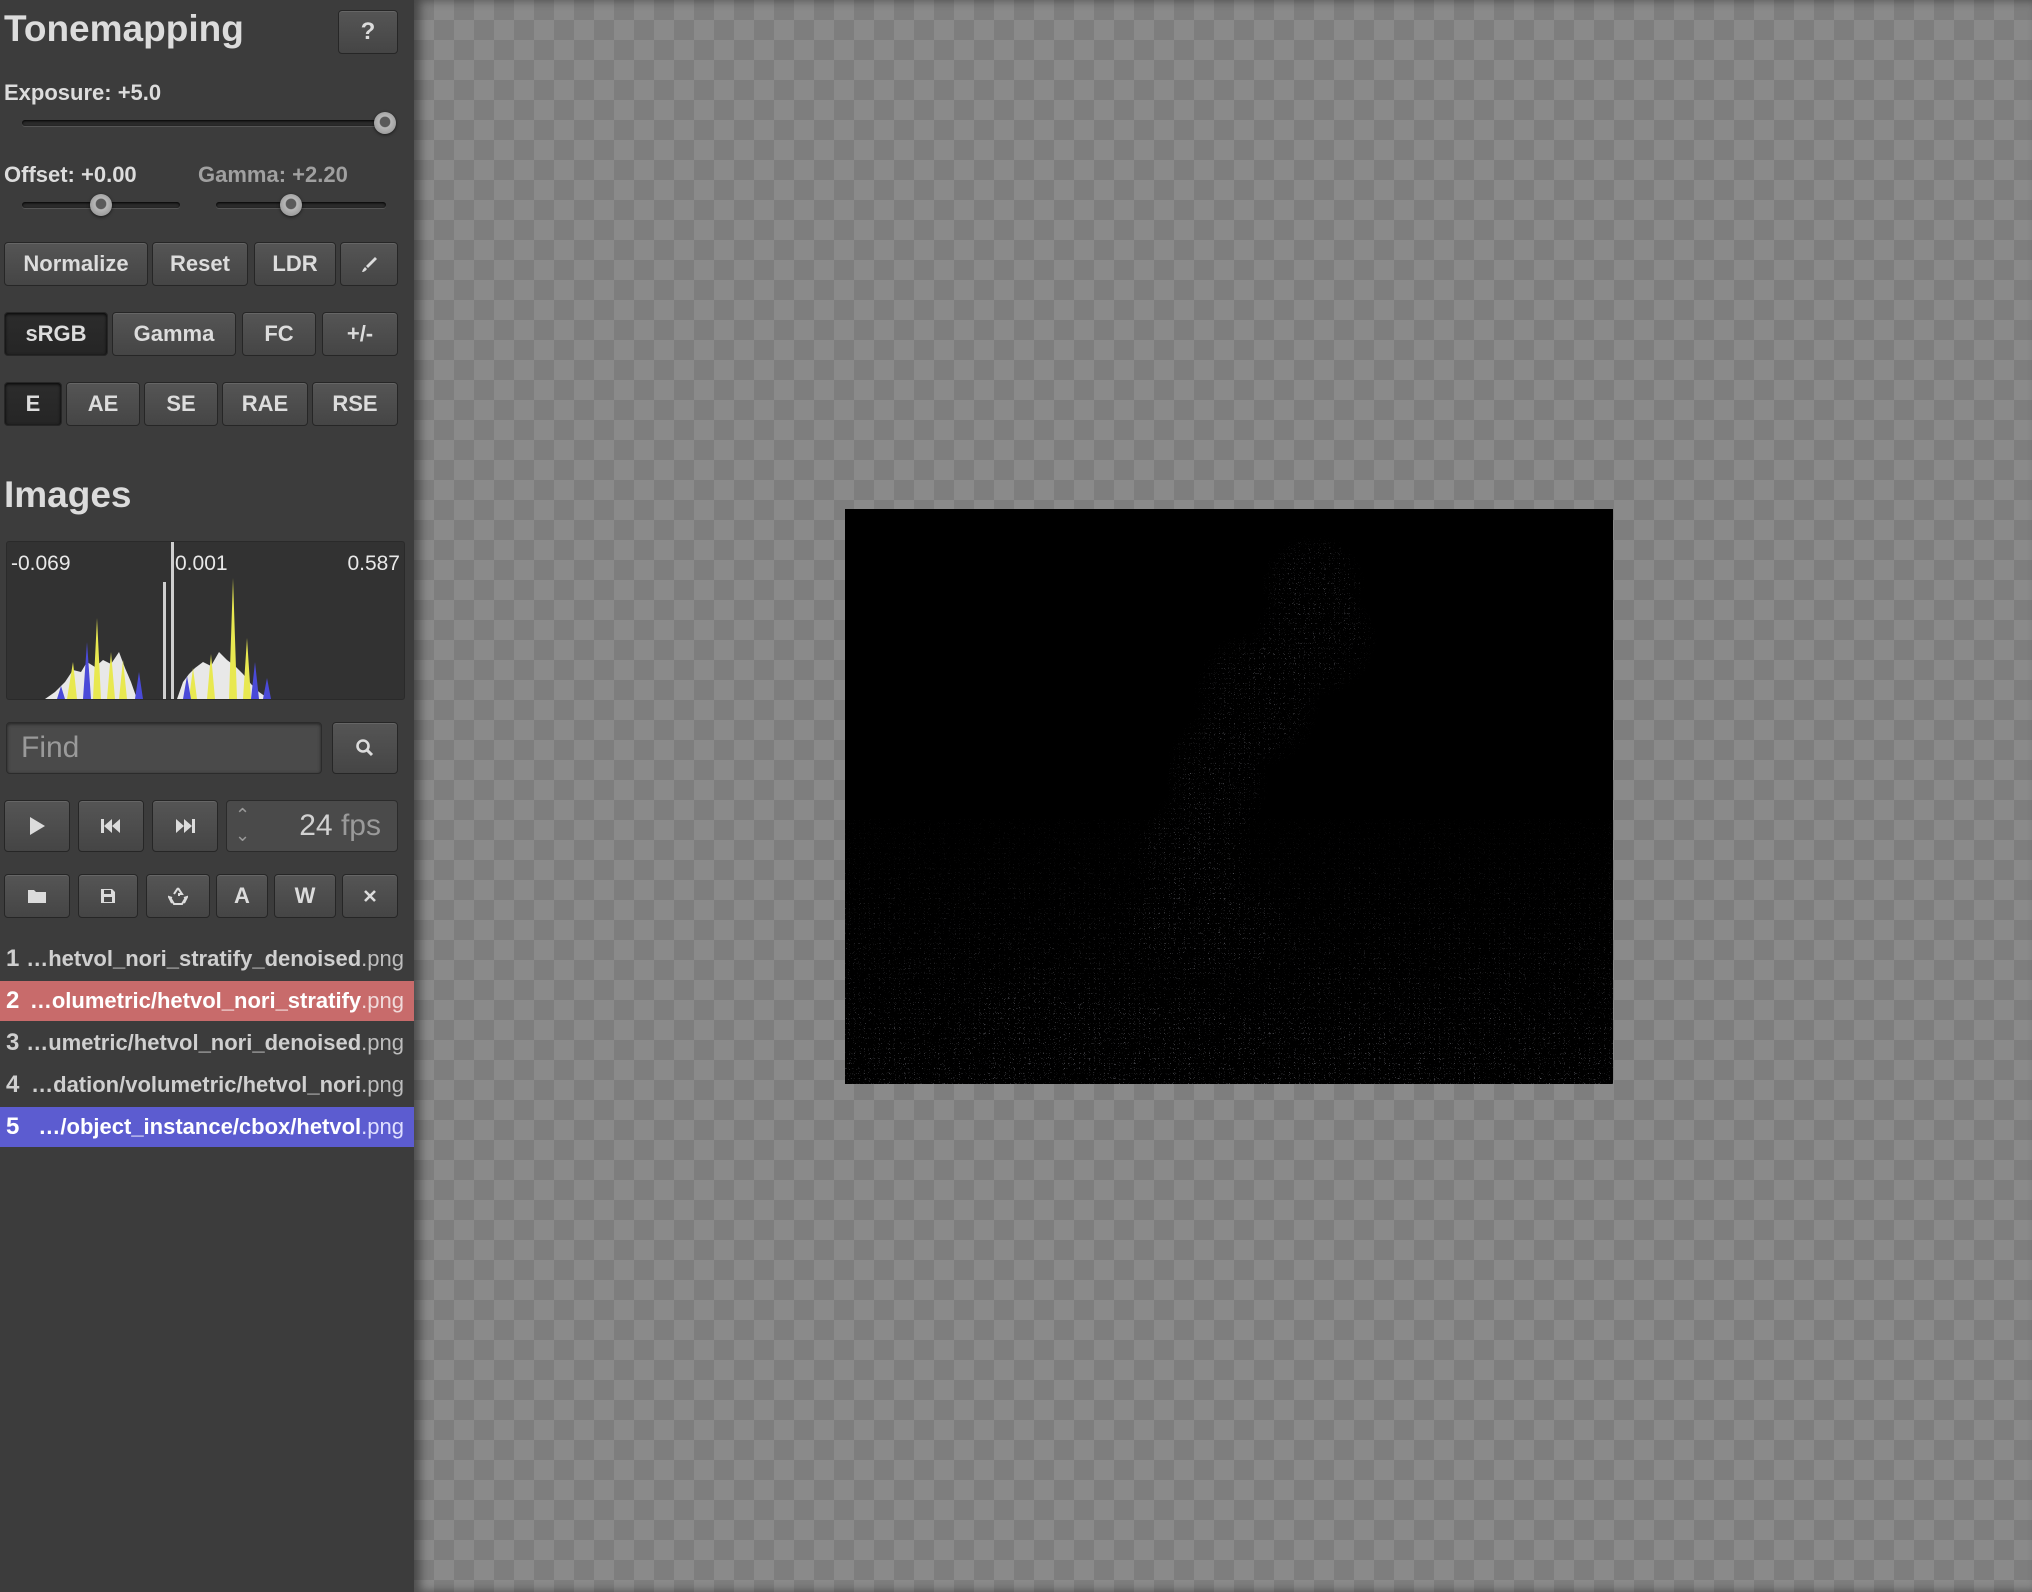 The width and height of the screenshot is (2032, 1592). Describe the element at coordinates (242, 825) in the screenshot. I see `fps-spin-arrows-icon: ⌃ ⌄` at that location.